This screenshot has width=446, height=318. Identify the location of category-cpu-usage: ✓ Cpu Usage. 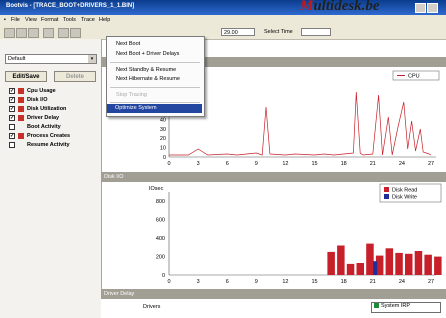
(32, 91).